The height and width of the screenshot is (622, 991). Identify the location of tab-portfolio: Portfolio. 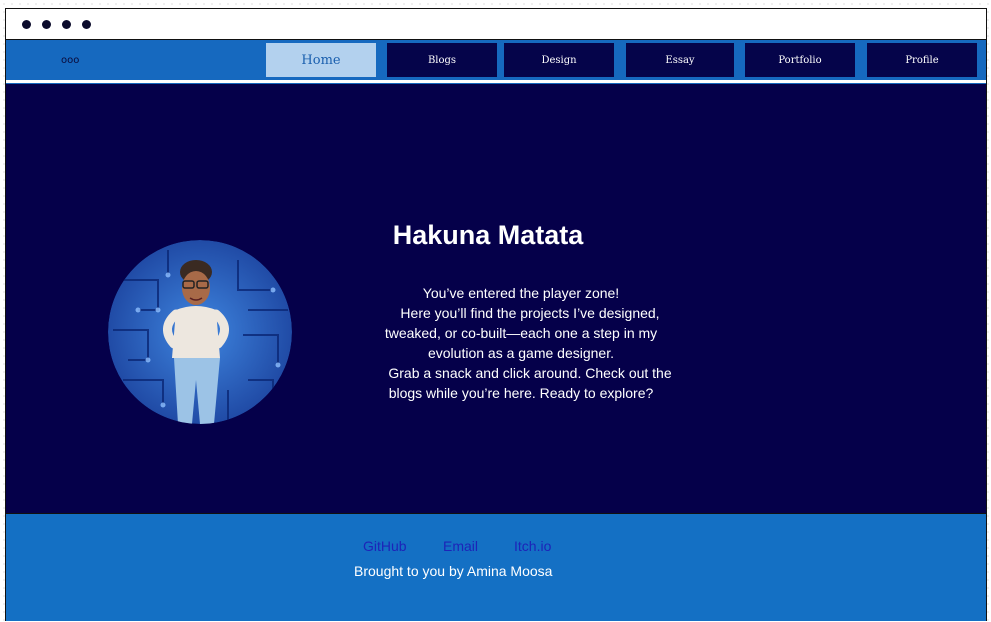
(800, 60).